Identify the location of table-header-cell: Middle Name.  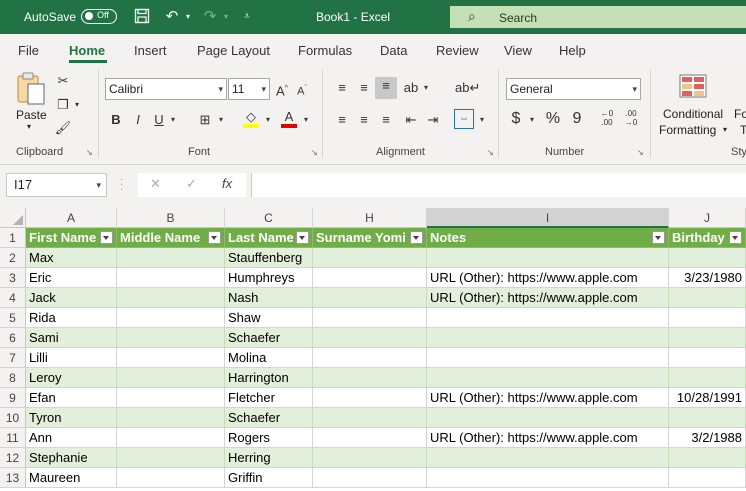
(171, 238).